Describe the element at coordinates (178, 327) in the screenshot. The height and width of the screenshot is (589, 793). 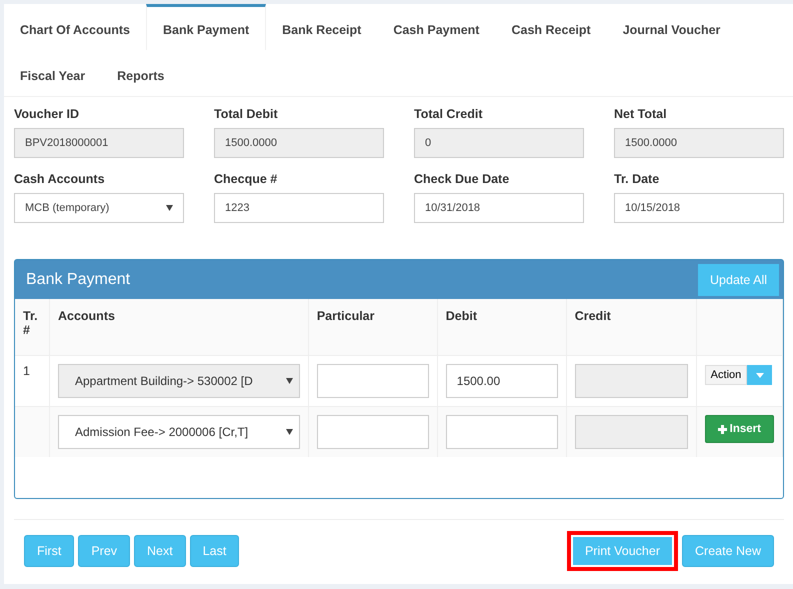
I see `column-header: Accounts` at that location.